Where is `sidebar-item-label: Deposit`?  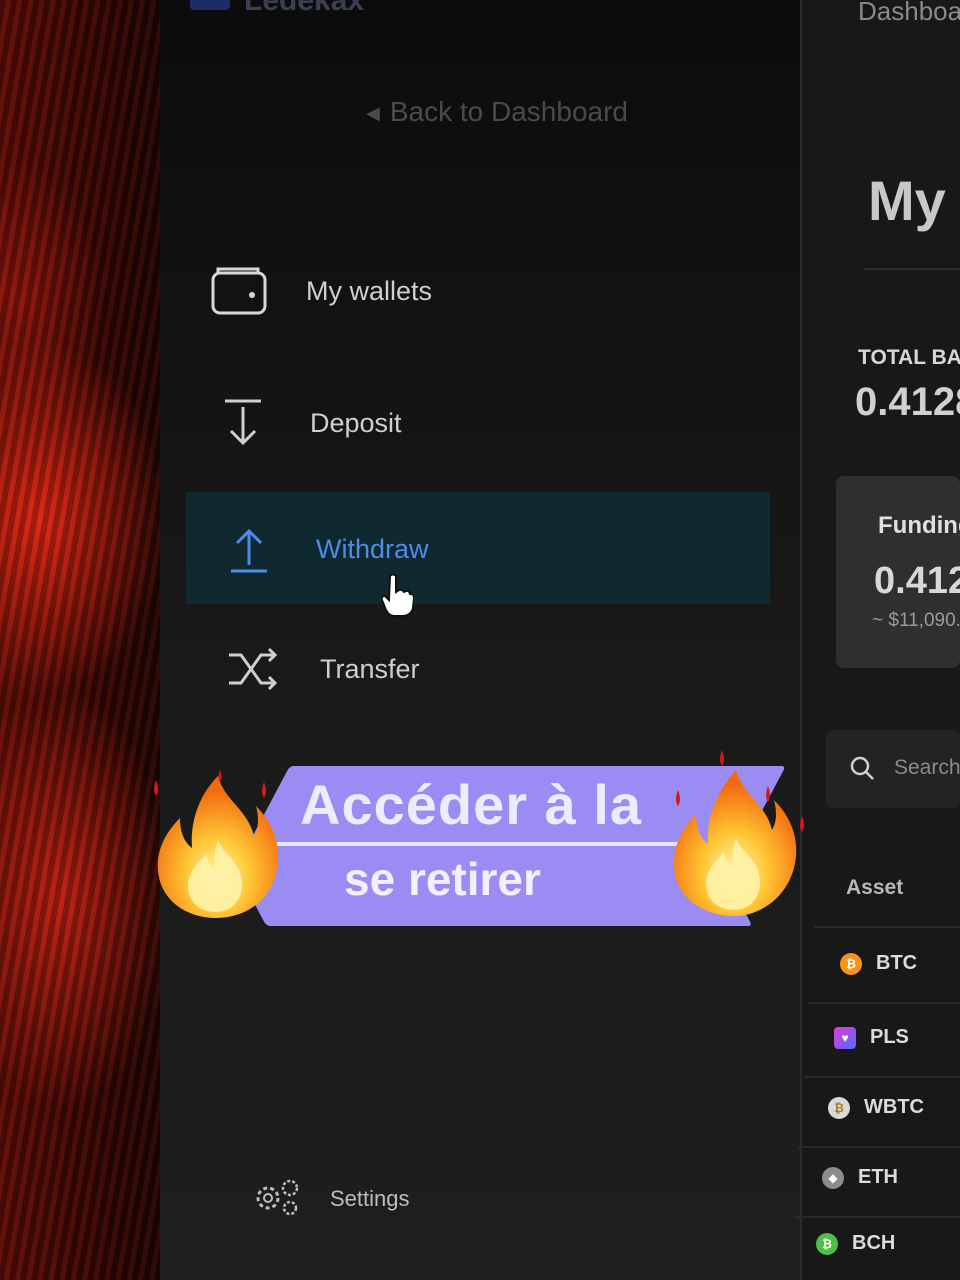 sidebar-item-label: Deposit is located at coordinates (356, 422).